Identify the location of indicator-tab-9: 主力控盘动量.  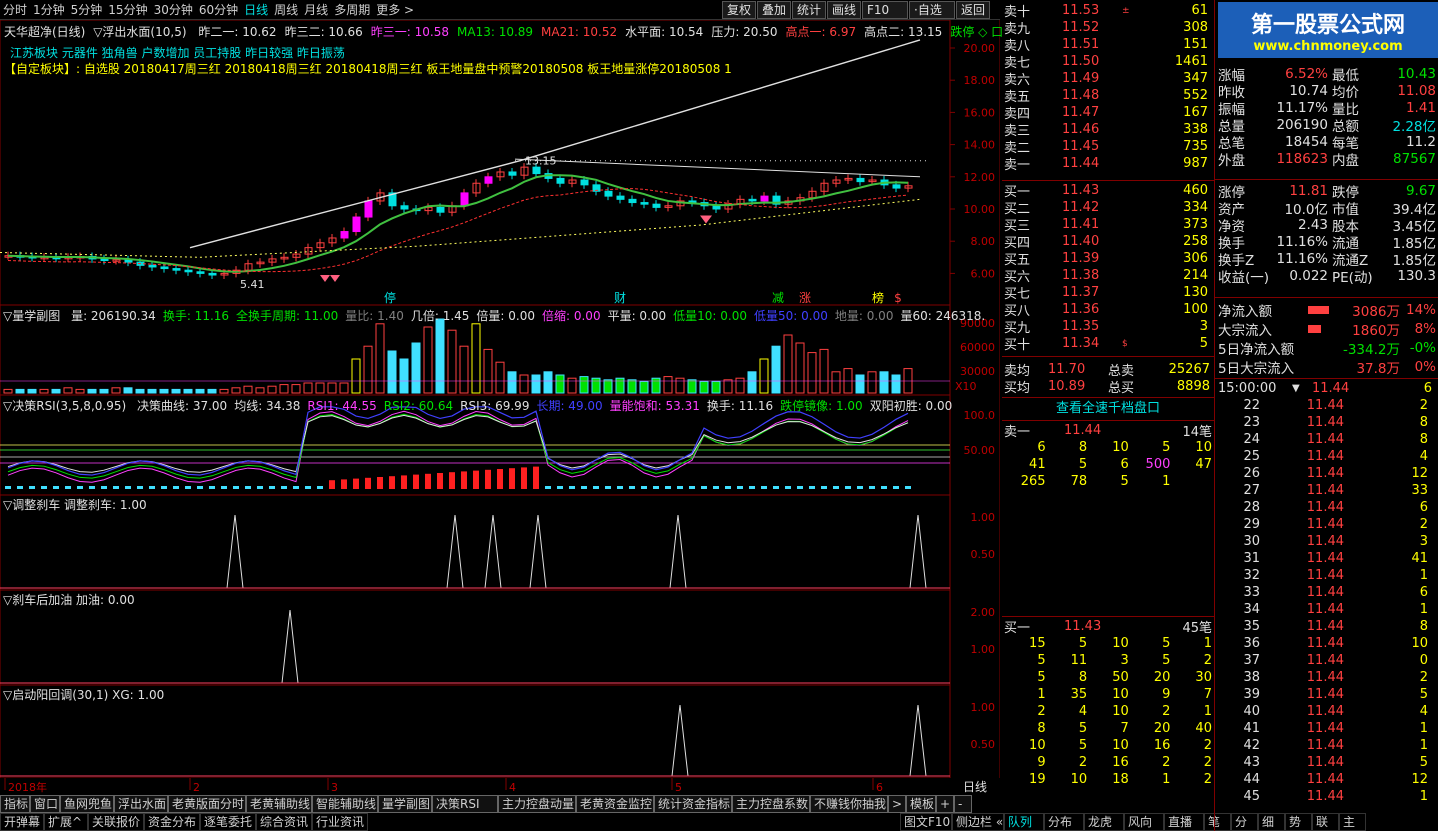
(537, 804).